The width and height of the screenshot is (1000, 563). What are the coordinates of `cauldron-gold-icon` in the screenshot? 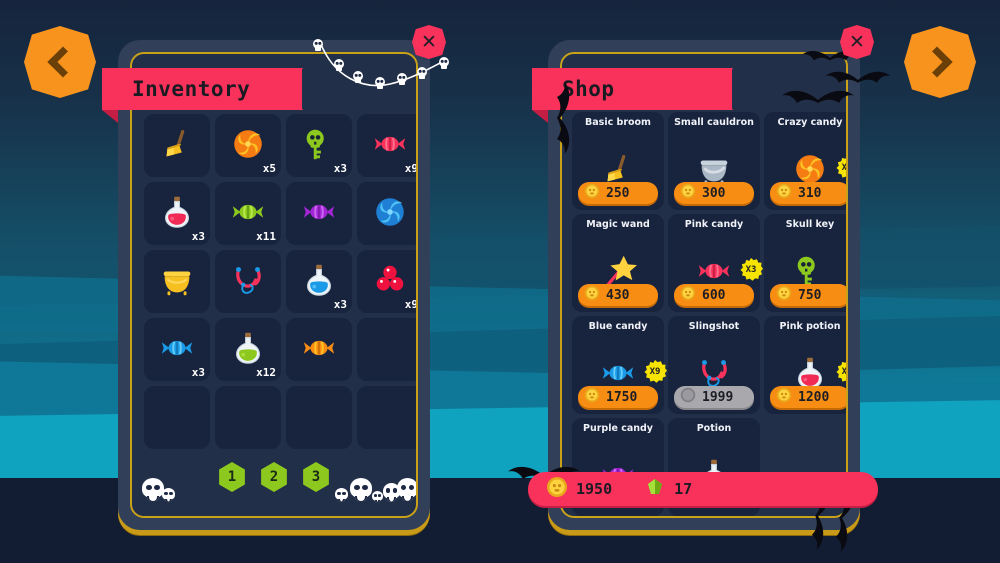 It's located at (177, 282).